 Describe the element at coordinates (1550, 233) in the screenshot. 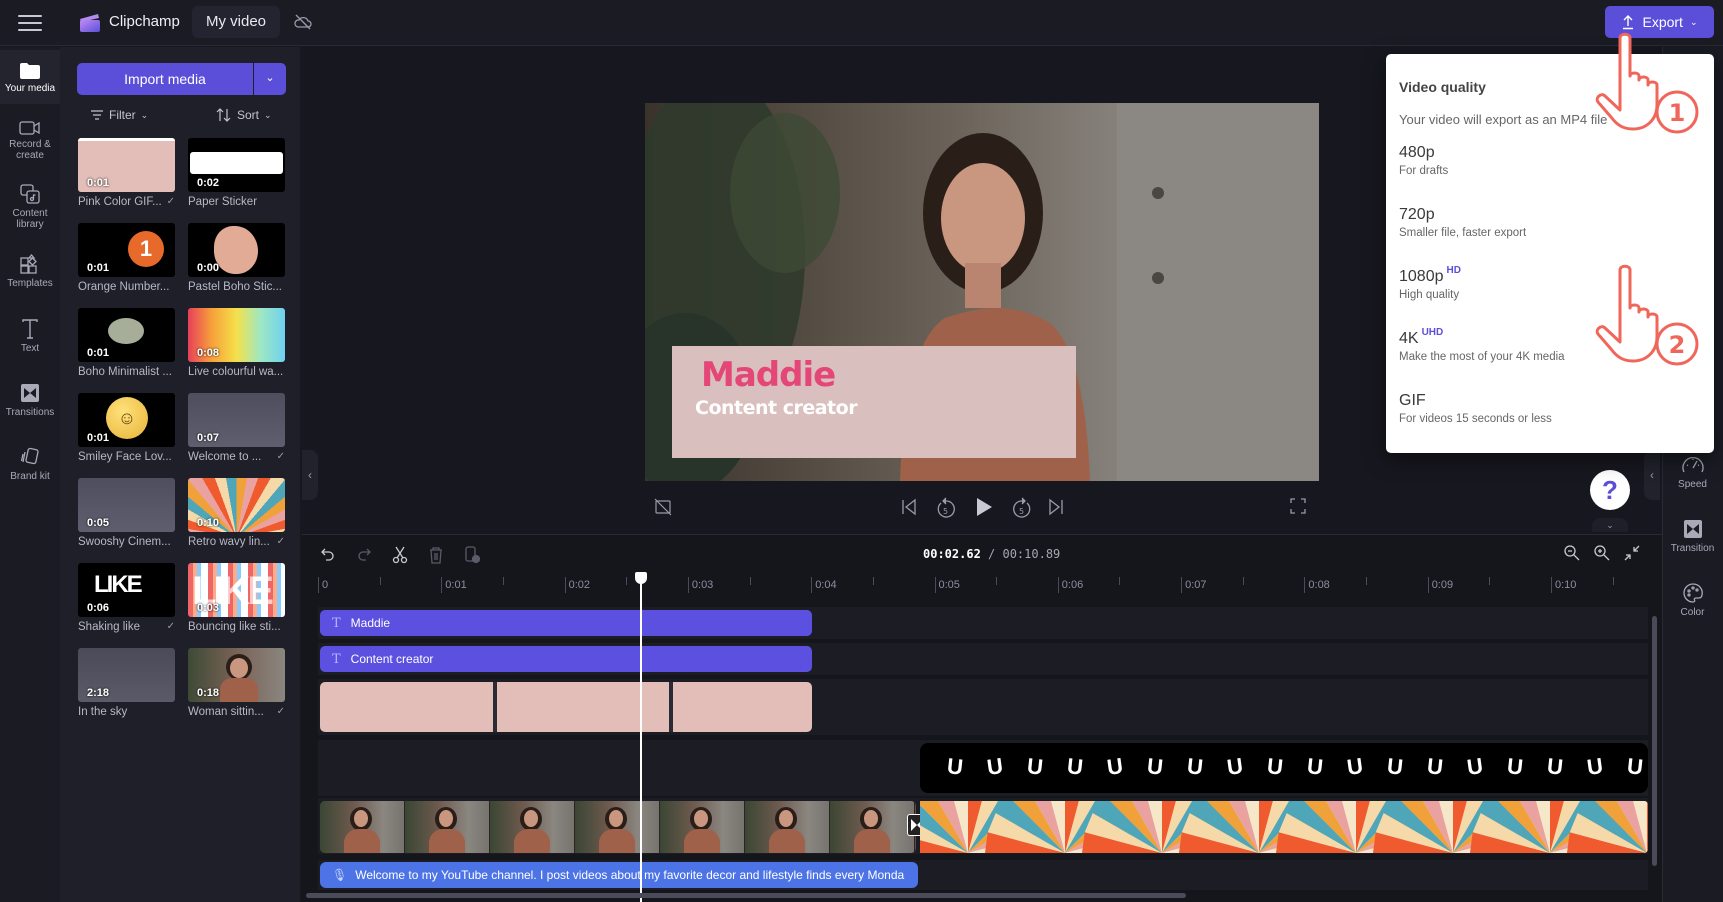

I see `quality-option-720p: 720p Smaller file, faster export` at that location.